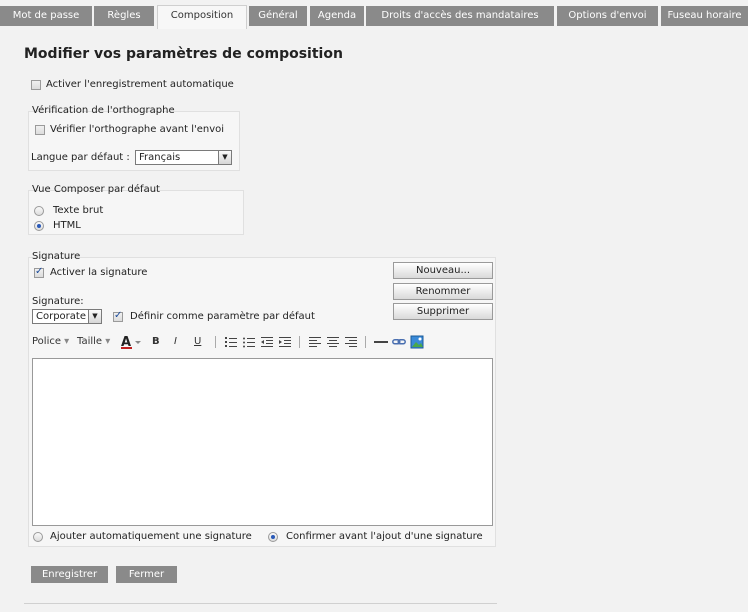  Describe the element at coordinates (337, 16) in the screenshot. I see `tab-agenda: Agenda` at that location.